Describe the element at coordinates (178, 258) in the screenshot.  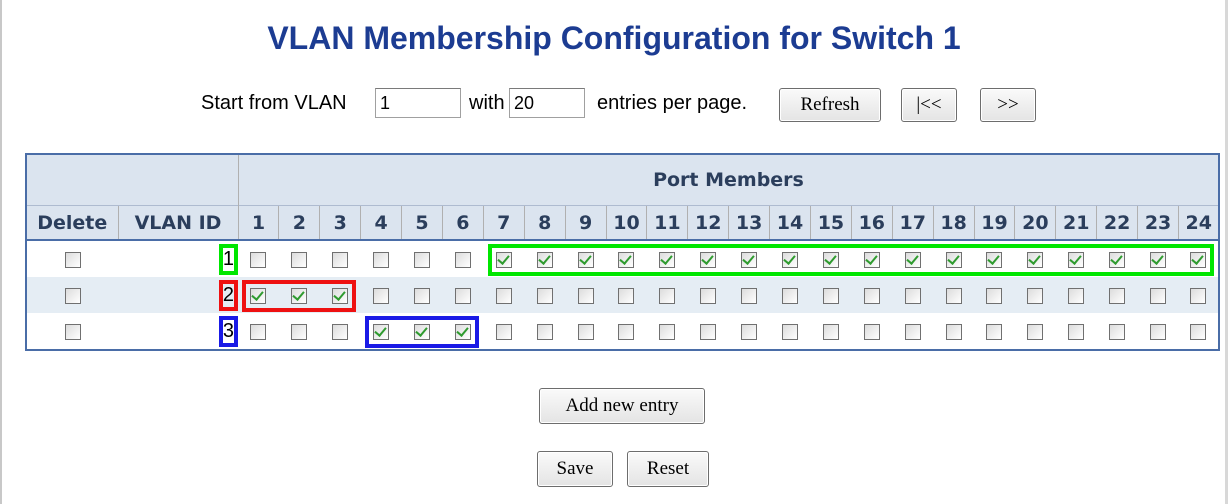
I see `vlan-id-cell: 1` at that location.